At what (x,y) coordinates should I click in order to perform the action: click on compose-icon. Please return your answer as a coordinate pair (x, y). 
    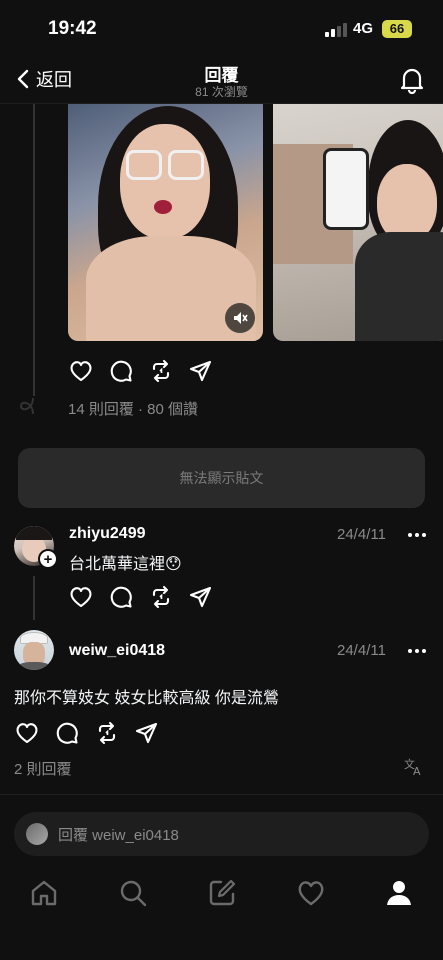
    Looking at the image, I should click on (222, 892).